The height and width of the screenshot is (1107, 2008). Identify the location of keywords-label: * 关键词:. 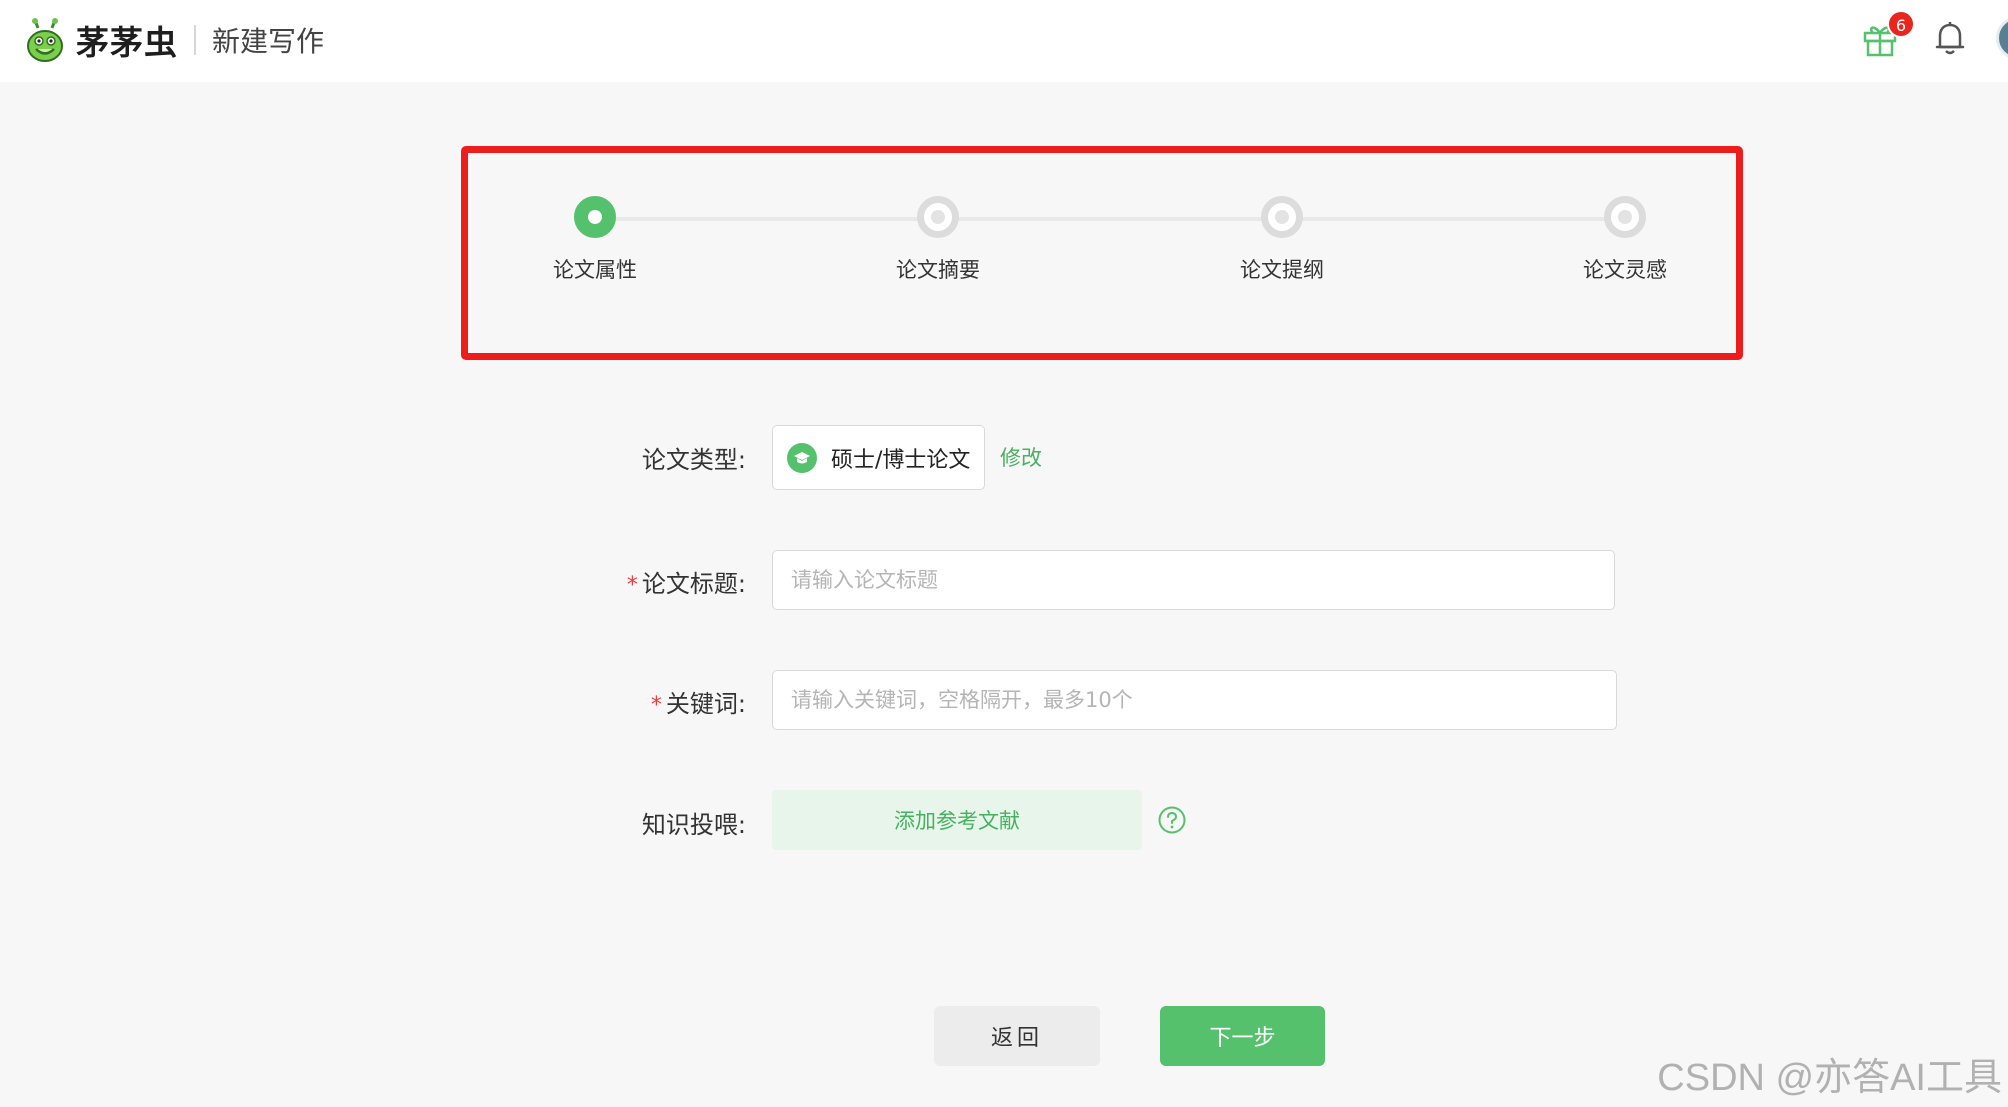
(616, 701).